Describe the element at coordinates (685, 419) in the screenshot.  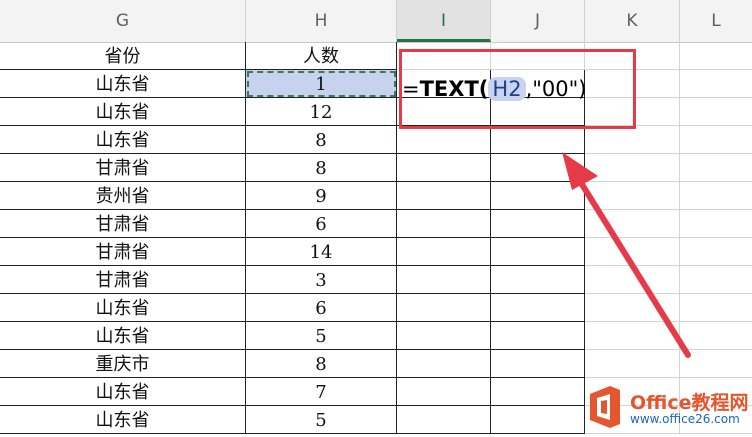
I see `logo-url: www.office26.com` at that location.